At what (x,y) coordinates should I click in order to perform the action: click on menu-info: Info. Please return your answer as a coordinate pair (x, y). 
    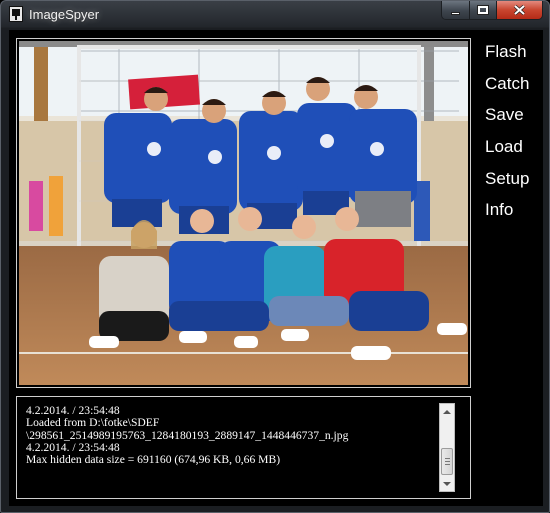
    Looking at the image, I should click on (514, 214).